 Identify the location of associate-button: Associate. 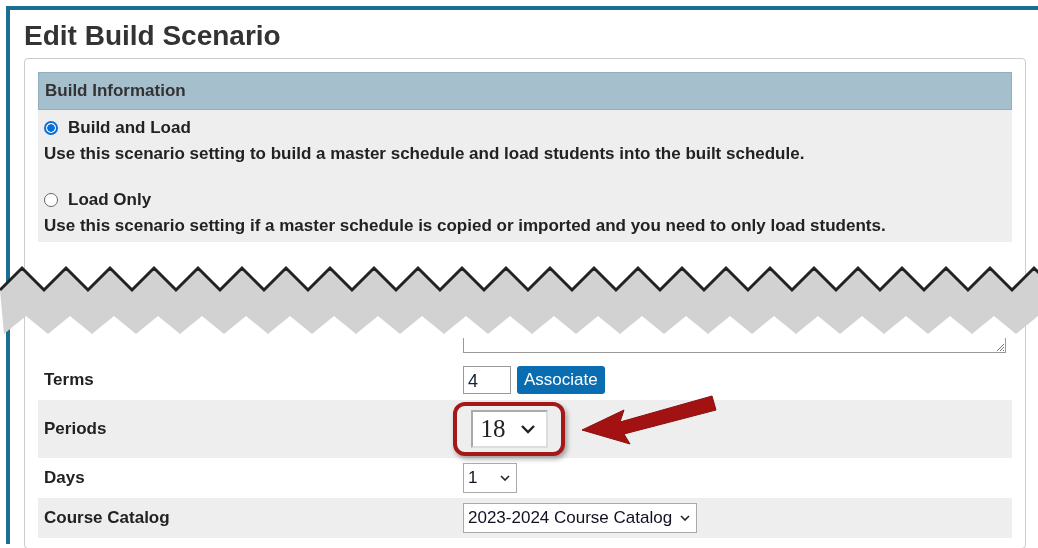
(561, 380).